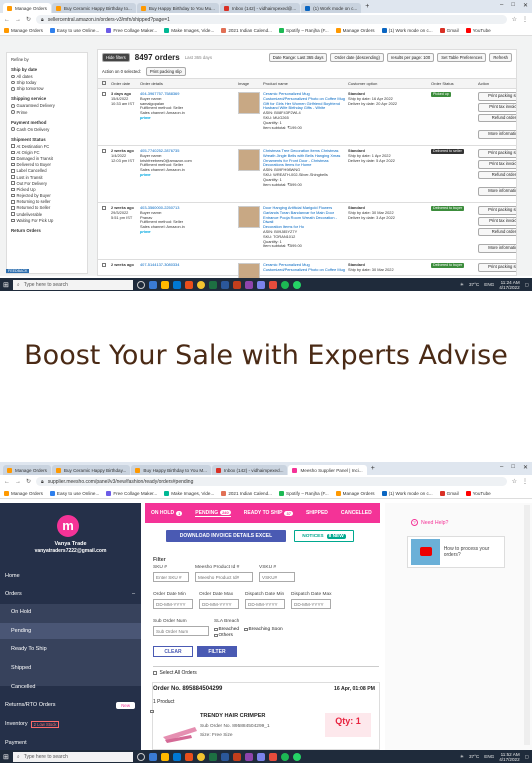 The width and height of the screenshot is (532, 763). I want to click on minimize-icon: –, so click(501, 5).